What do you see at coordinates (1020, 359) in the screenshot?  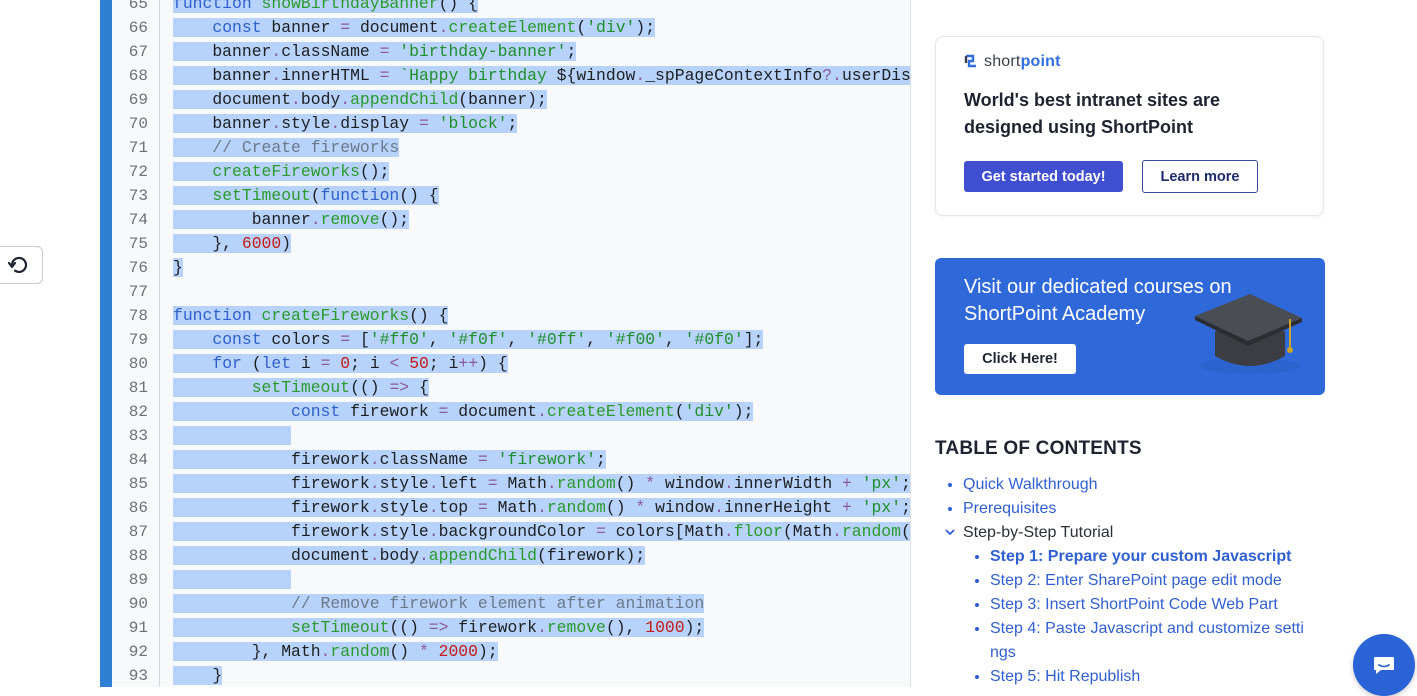 I see `click-here-button: Click Here!` at bounding box center [1020, 359].